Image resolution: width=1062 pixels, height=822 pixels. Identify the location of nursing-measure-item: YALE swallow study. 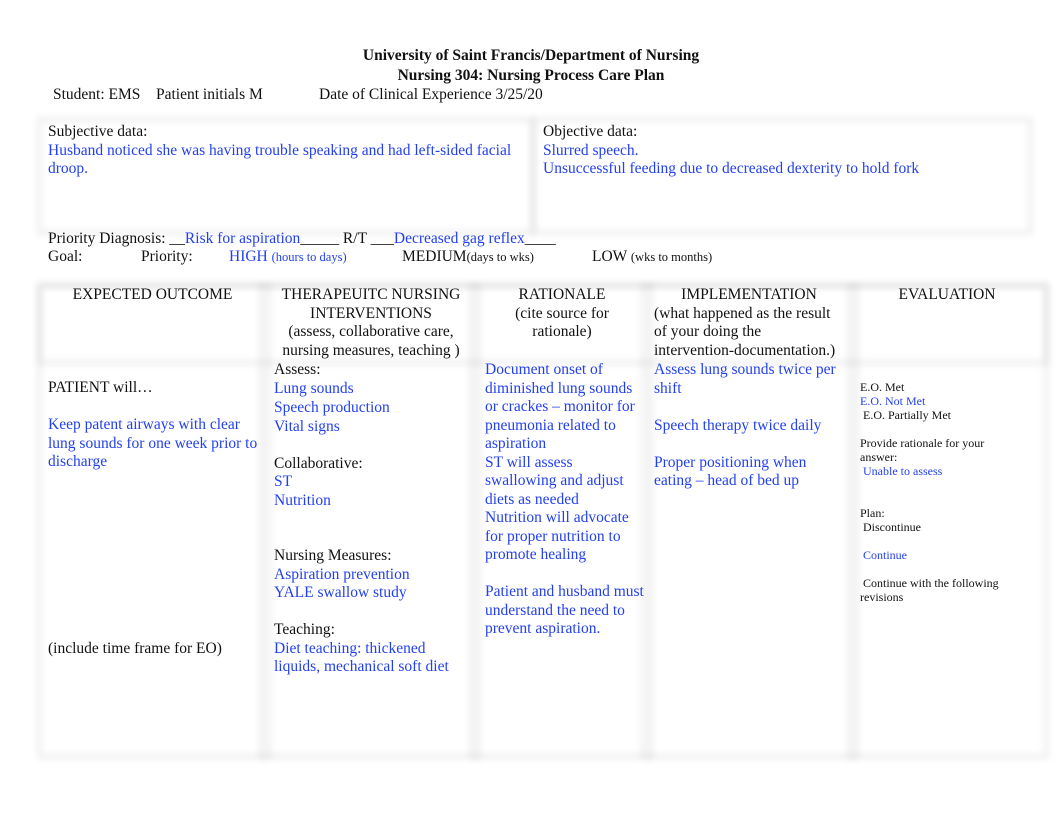
(340, 592).